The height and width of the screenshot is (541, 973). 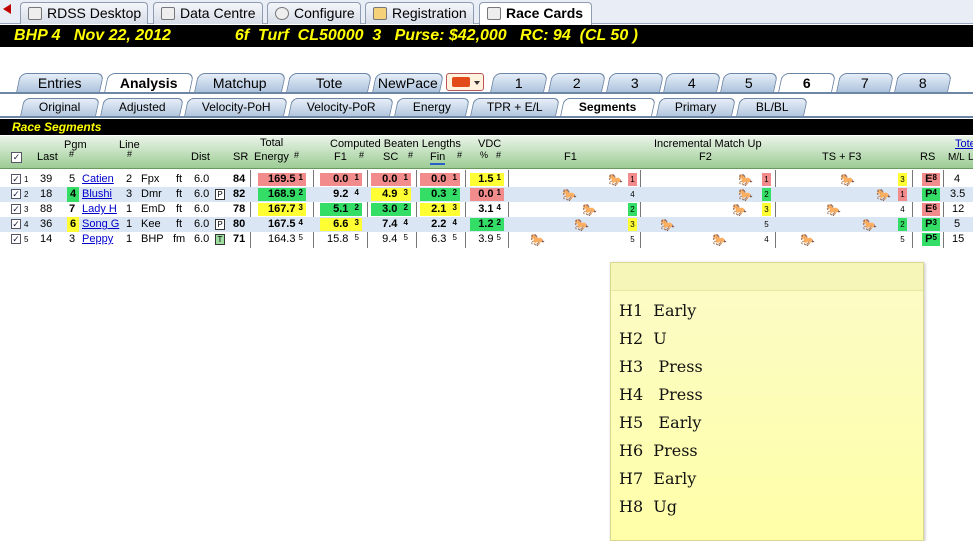 I want to click on running-style: P3, so click(x=931, y=224).